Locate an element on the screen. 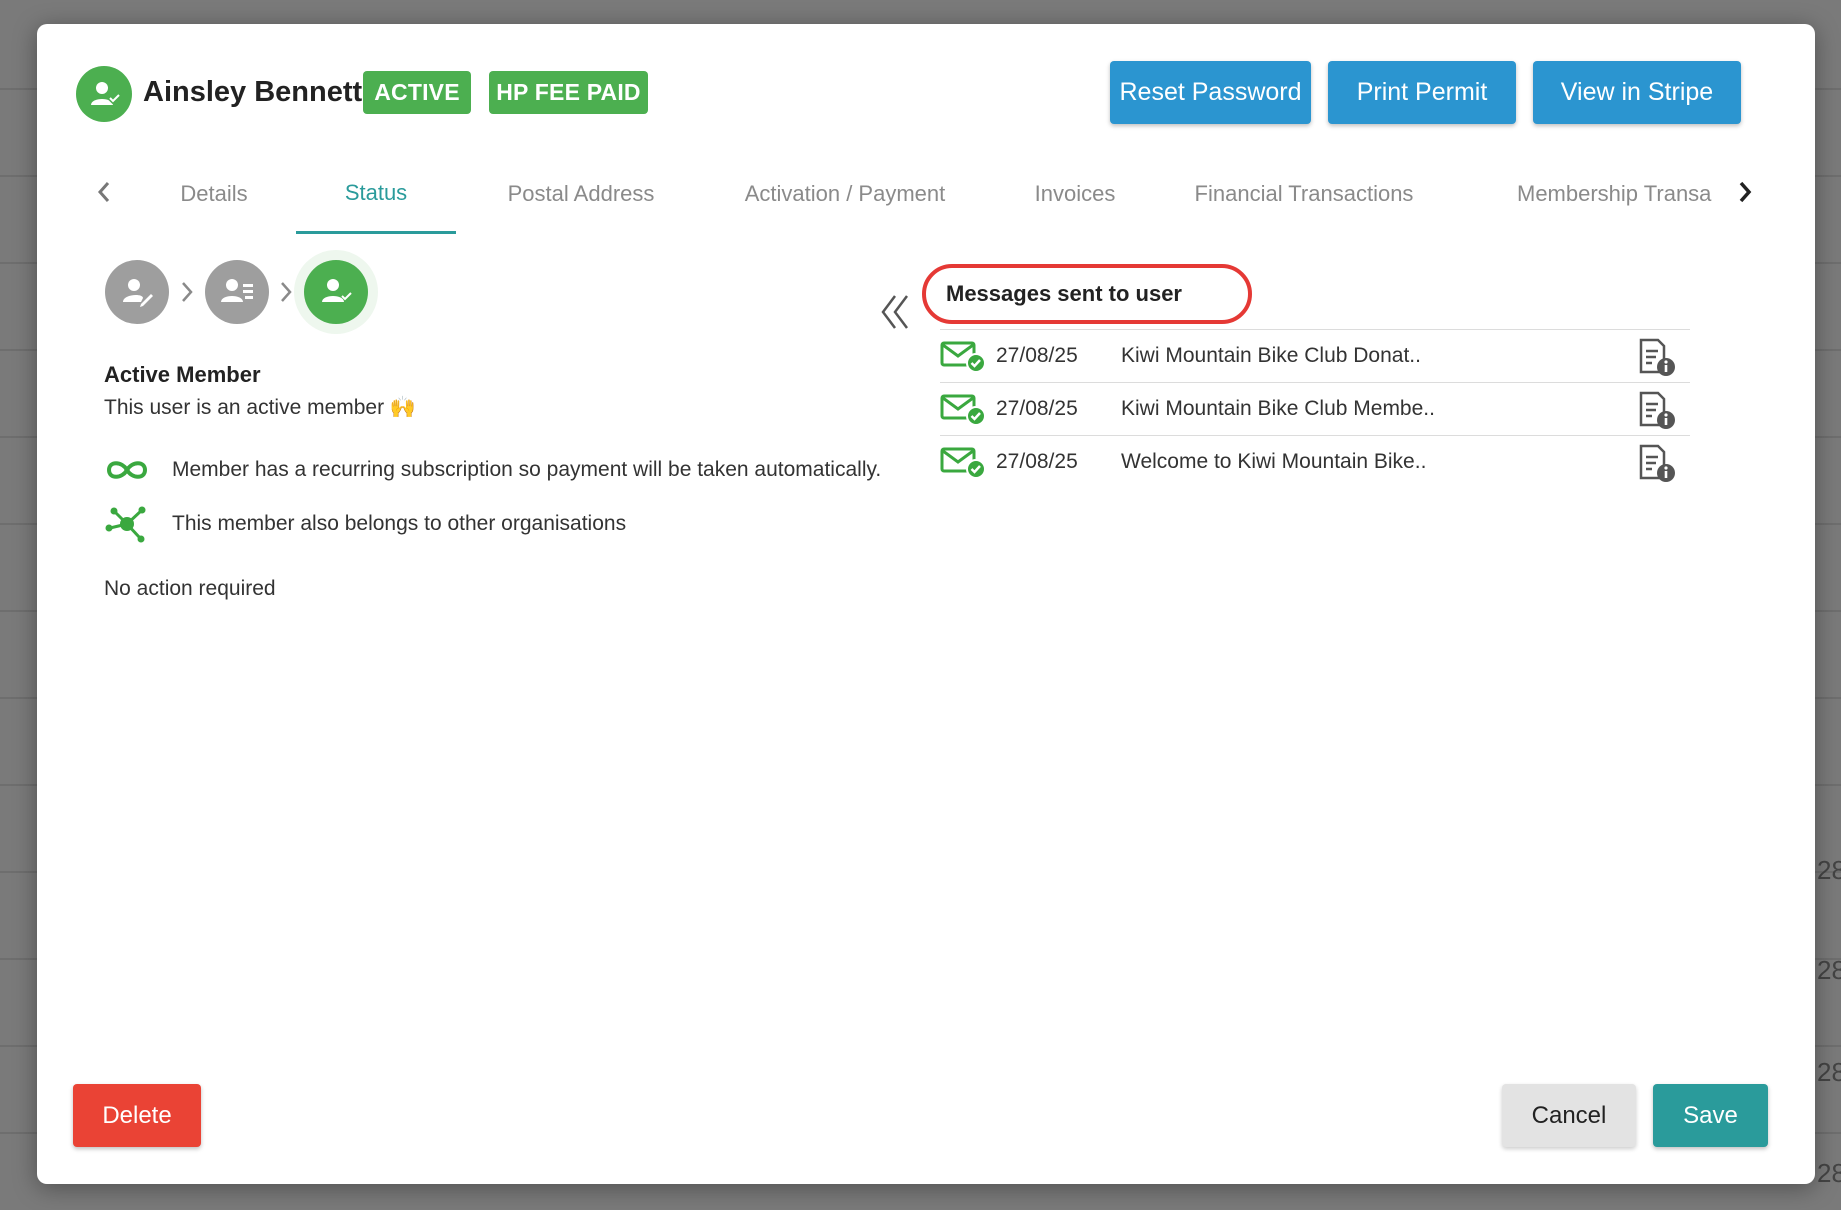  message-subject: Kiwi Mountain Bike Club Donat.. is located at coordinates (1271, 355).